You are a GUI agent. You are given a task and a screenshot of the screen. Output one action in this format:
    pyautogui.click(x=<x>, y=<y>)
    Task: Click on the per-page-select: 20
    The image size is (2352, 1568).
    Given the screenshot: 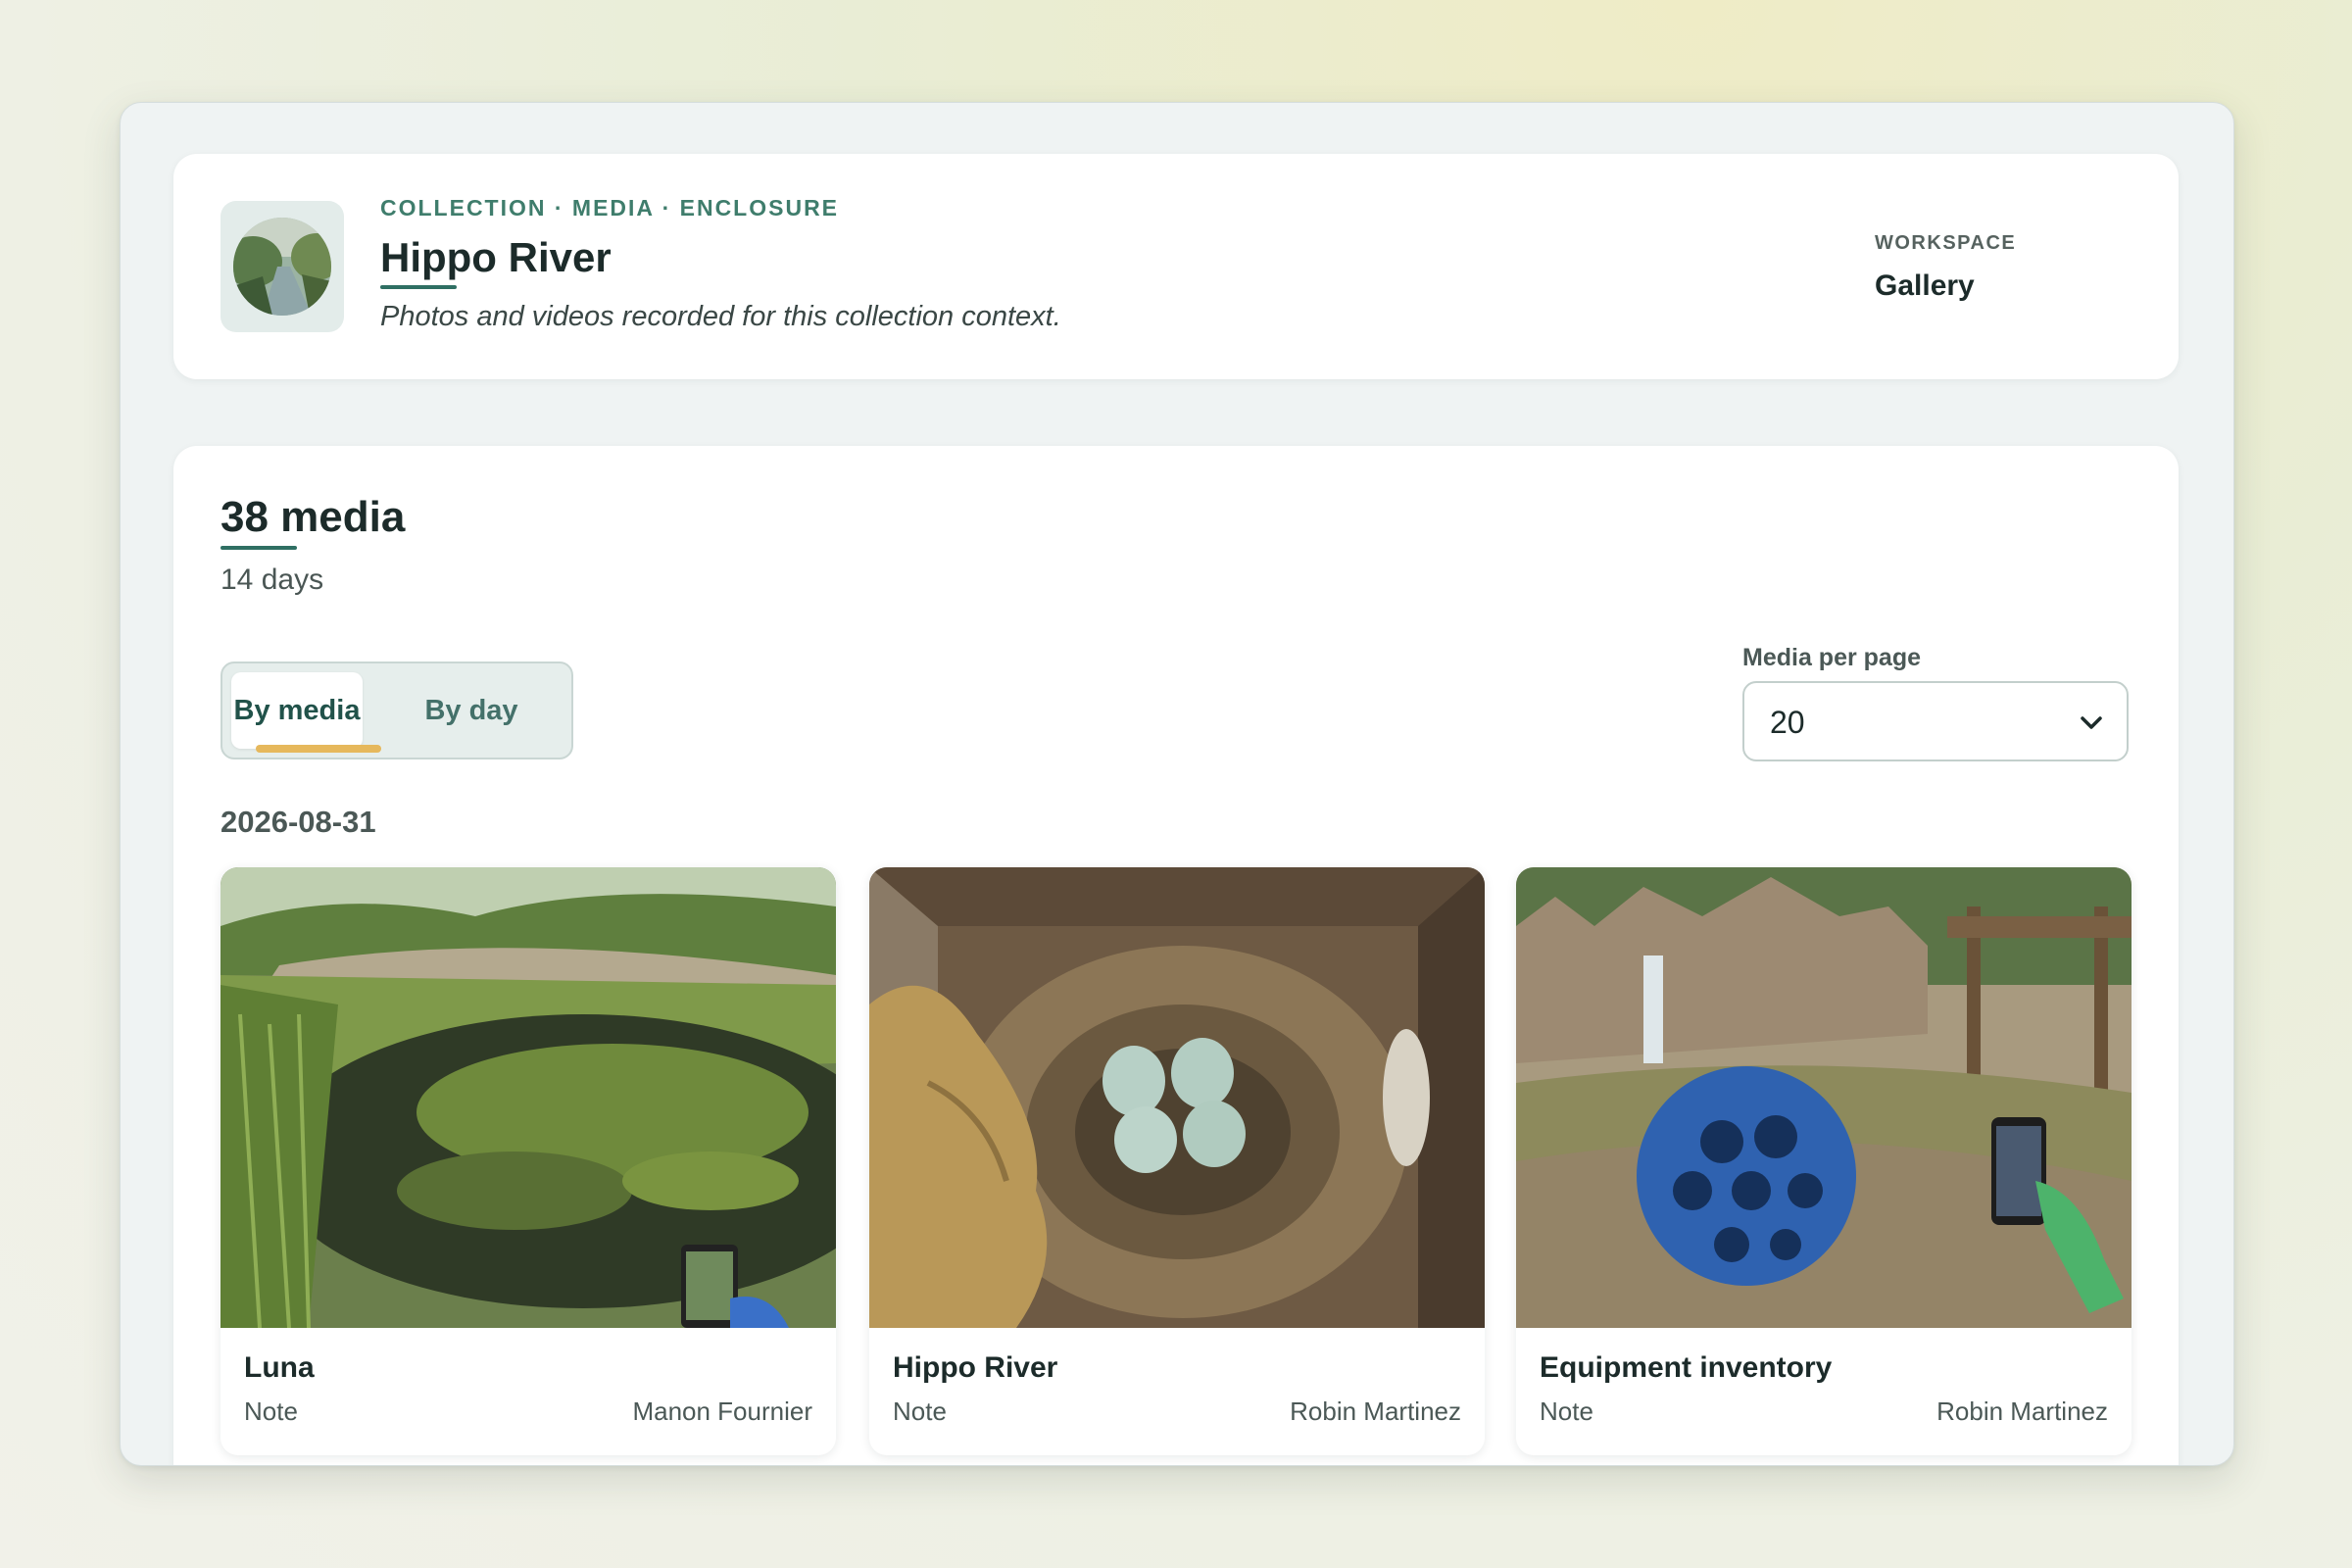 What is the action you would take?
    pyautogui.click(x=1935, y=721)
    